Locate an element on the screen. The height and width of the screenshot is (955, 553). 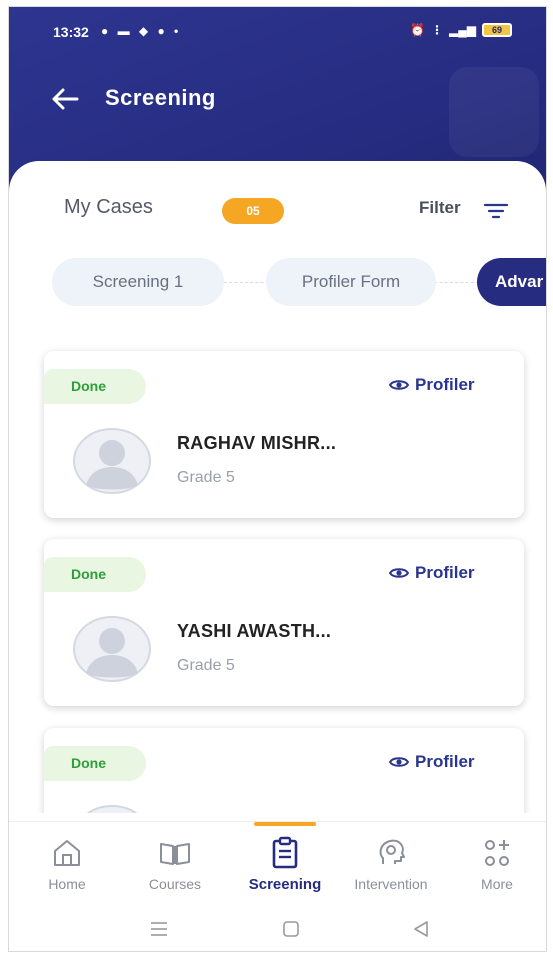
battery-level: 69 is located at coordinates (496, 30).